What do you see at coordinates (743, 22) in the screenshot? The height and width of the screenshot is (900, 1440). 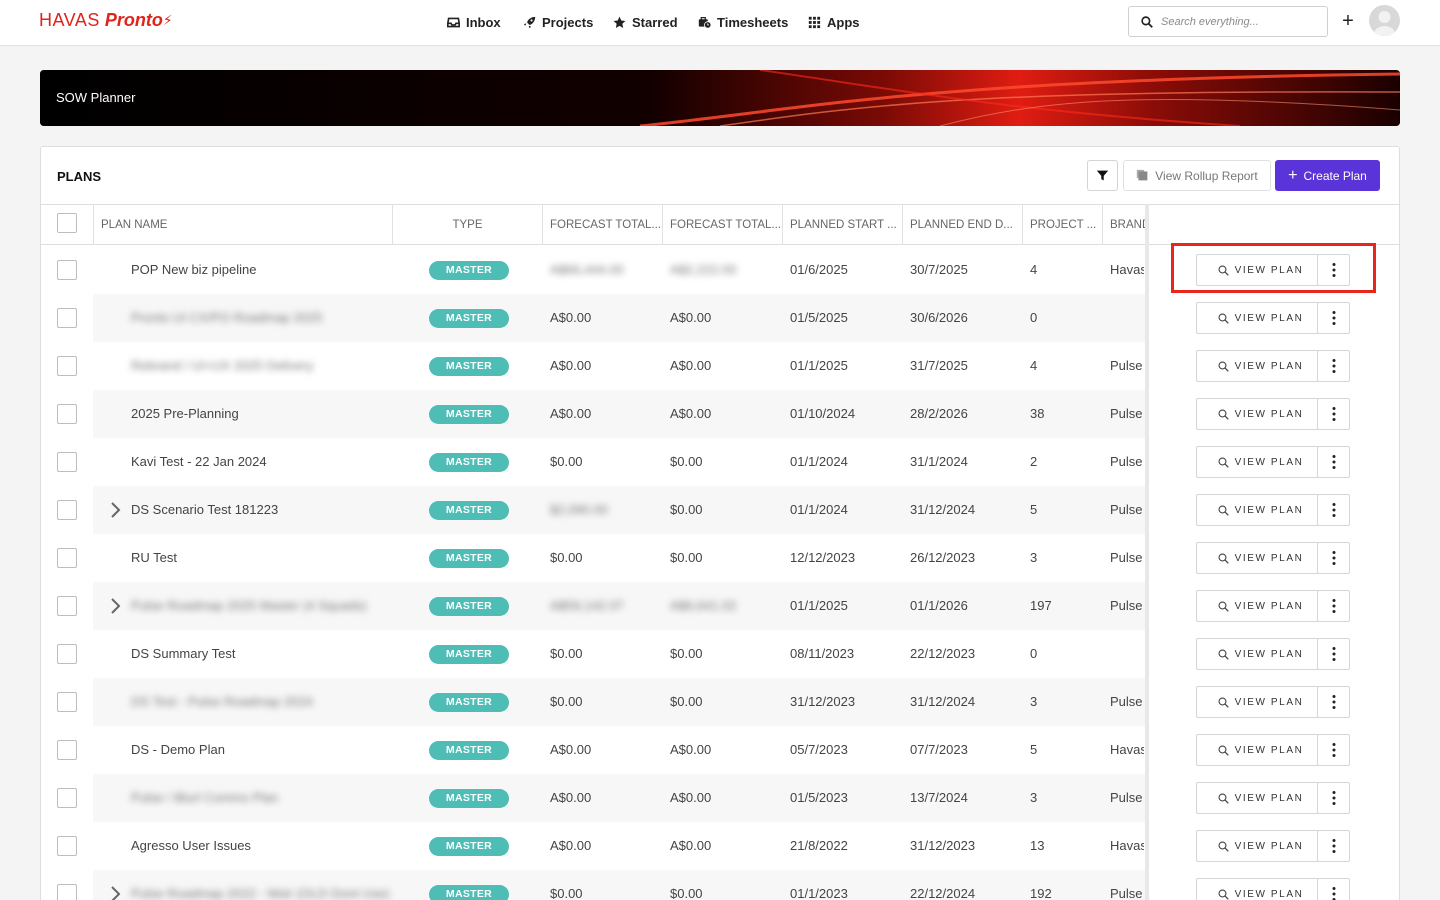 I see `nav-timesheets: Timesheets` at bounding box center [743, 22].